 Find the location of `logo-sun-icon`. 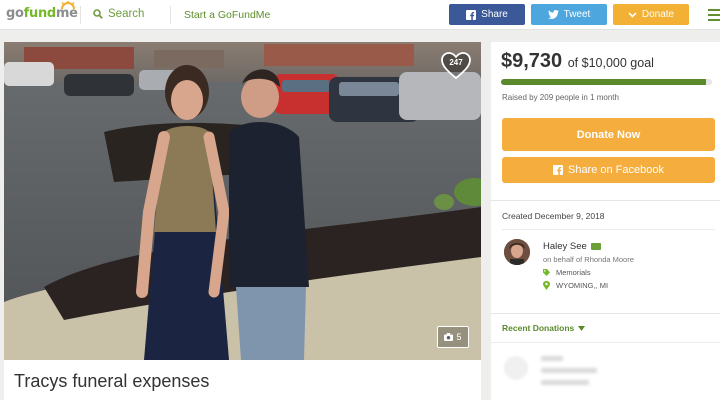

logo-sun-icon is located at coordinates (68, 5).